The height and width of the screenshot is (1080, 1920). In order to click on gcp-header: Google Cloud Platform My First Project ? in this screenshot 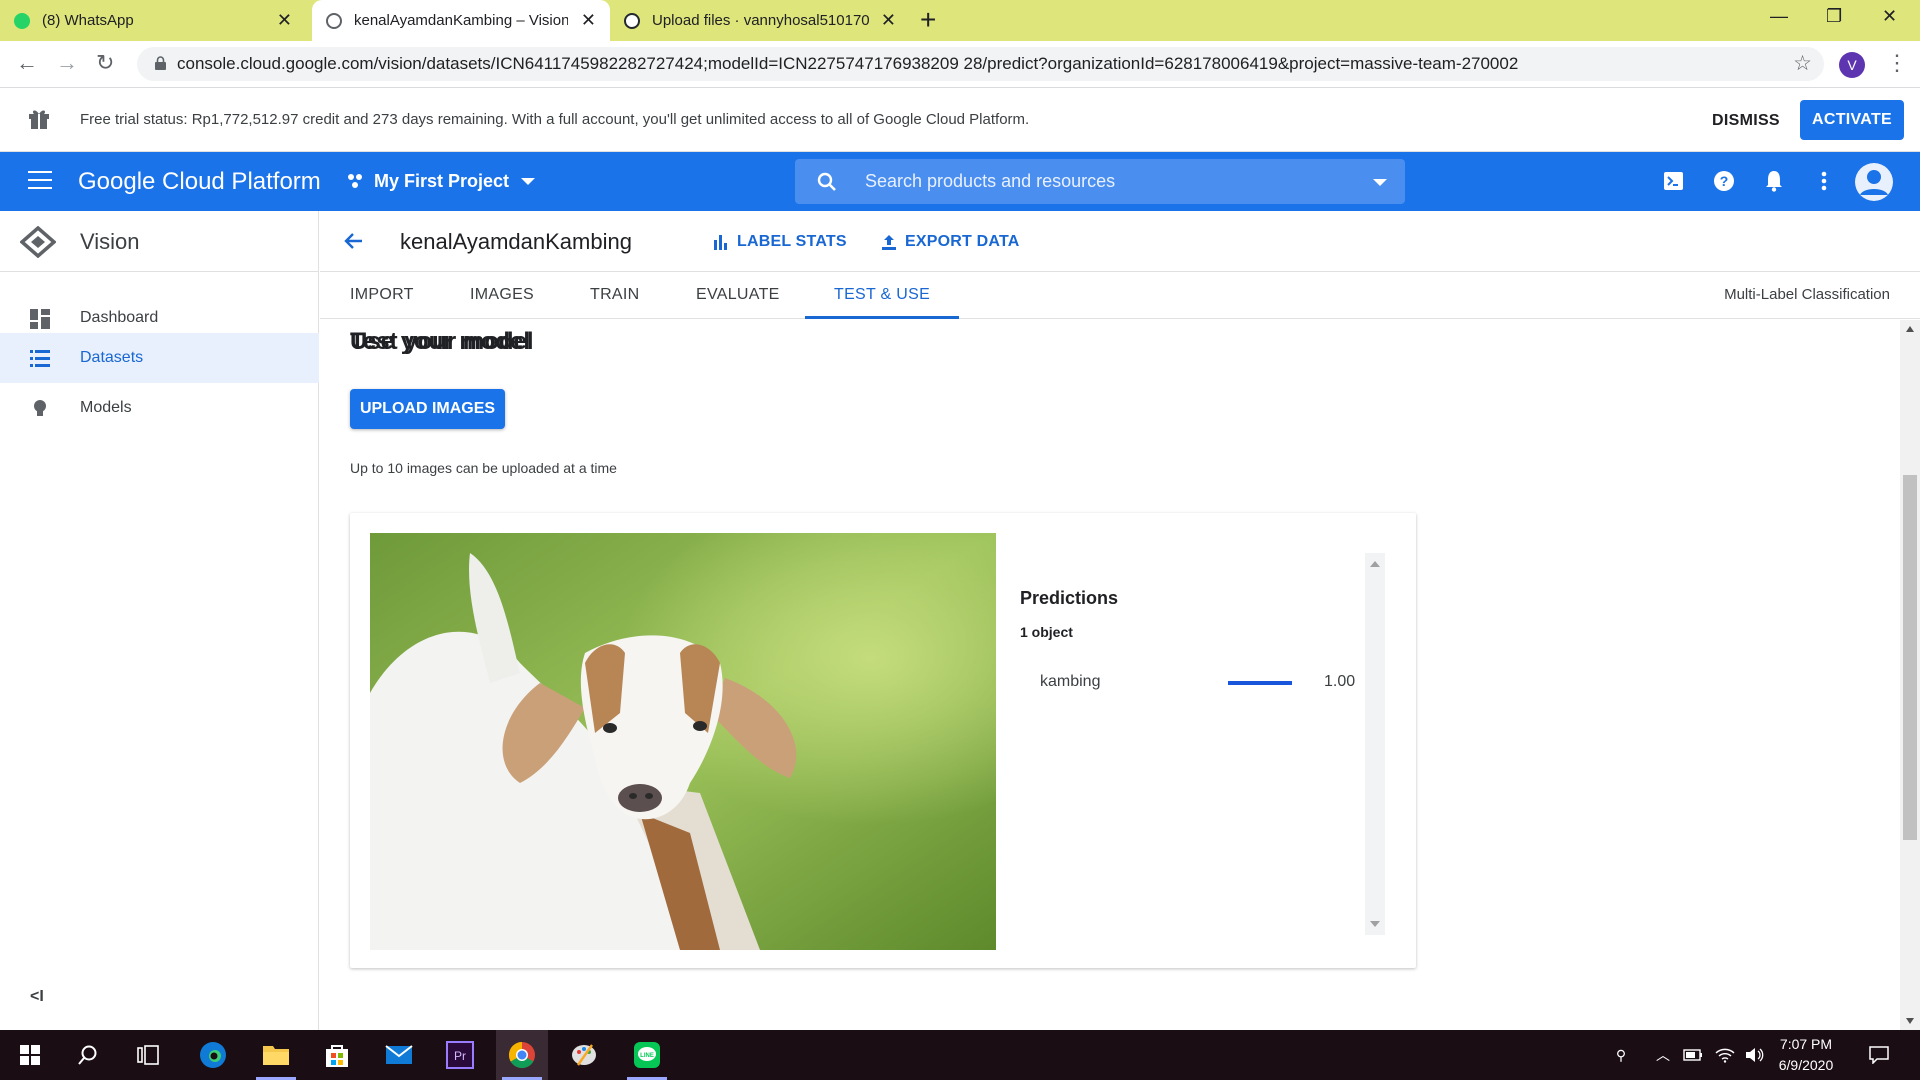, I will do `click(960, 181)`.